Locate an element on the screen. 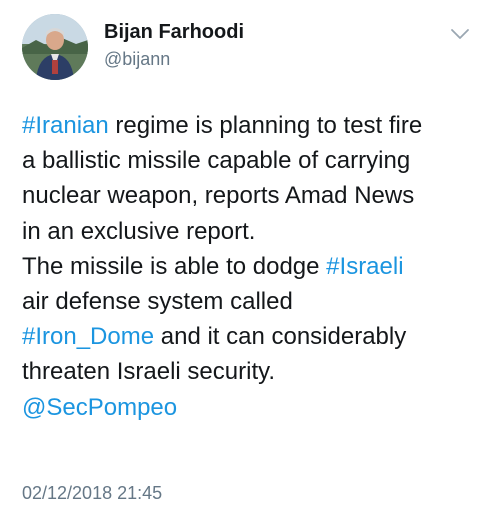  avatar is located at coordinates (55, 47).